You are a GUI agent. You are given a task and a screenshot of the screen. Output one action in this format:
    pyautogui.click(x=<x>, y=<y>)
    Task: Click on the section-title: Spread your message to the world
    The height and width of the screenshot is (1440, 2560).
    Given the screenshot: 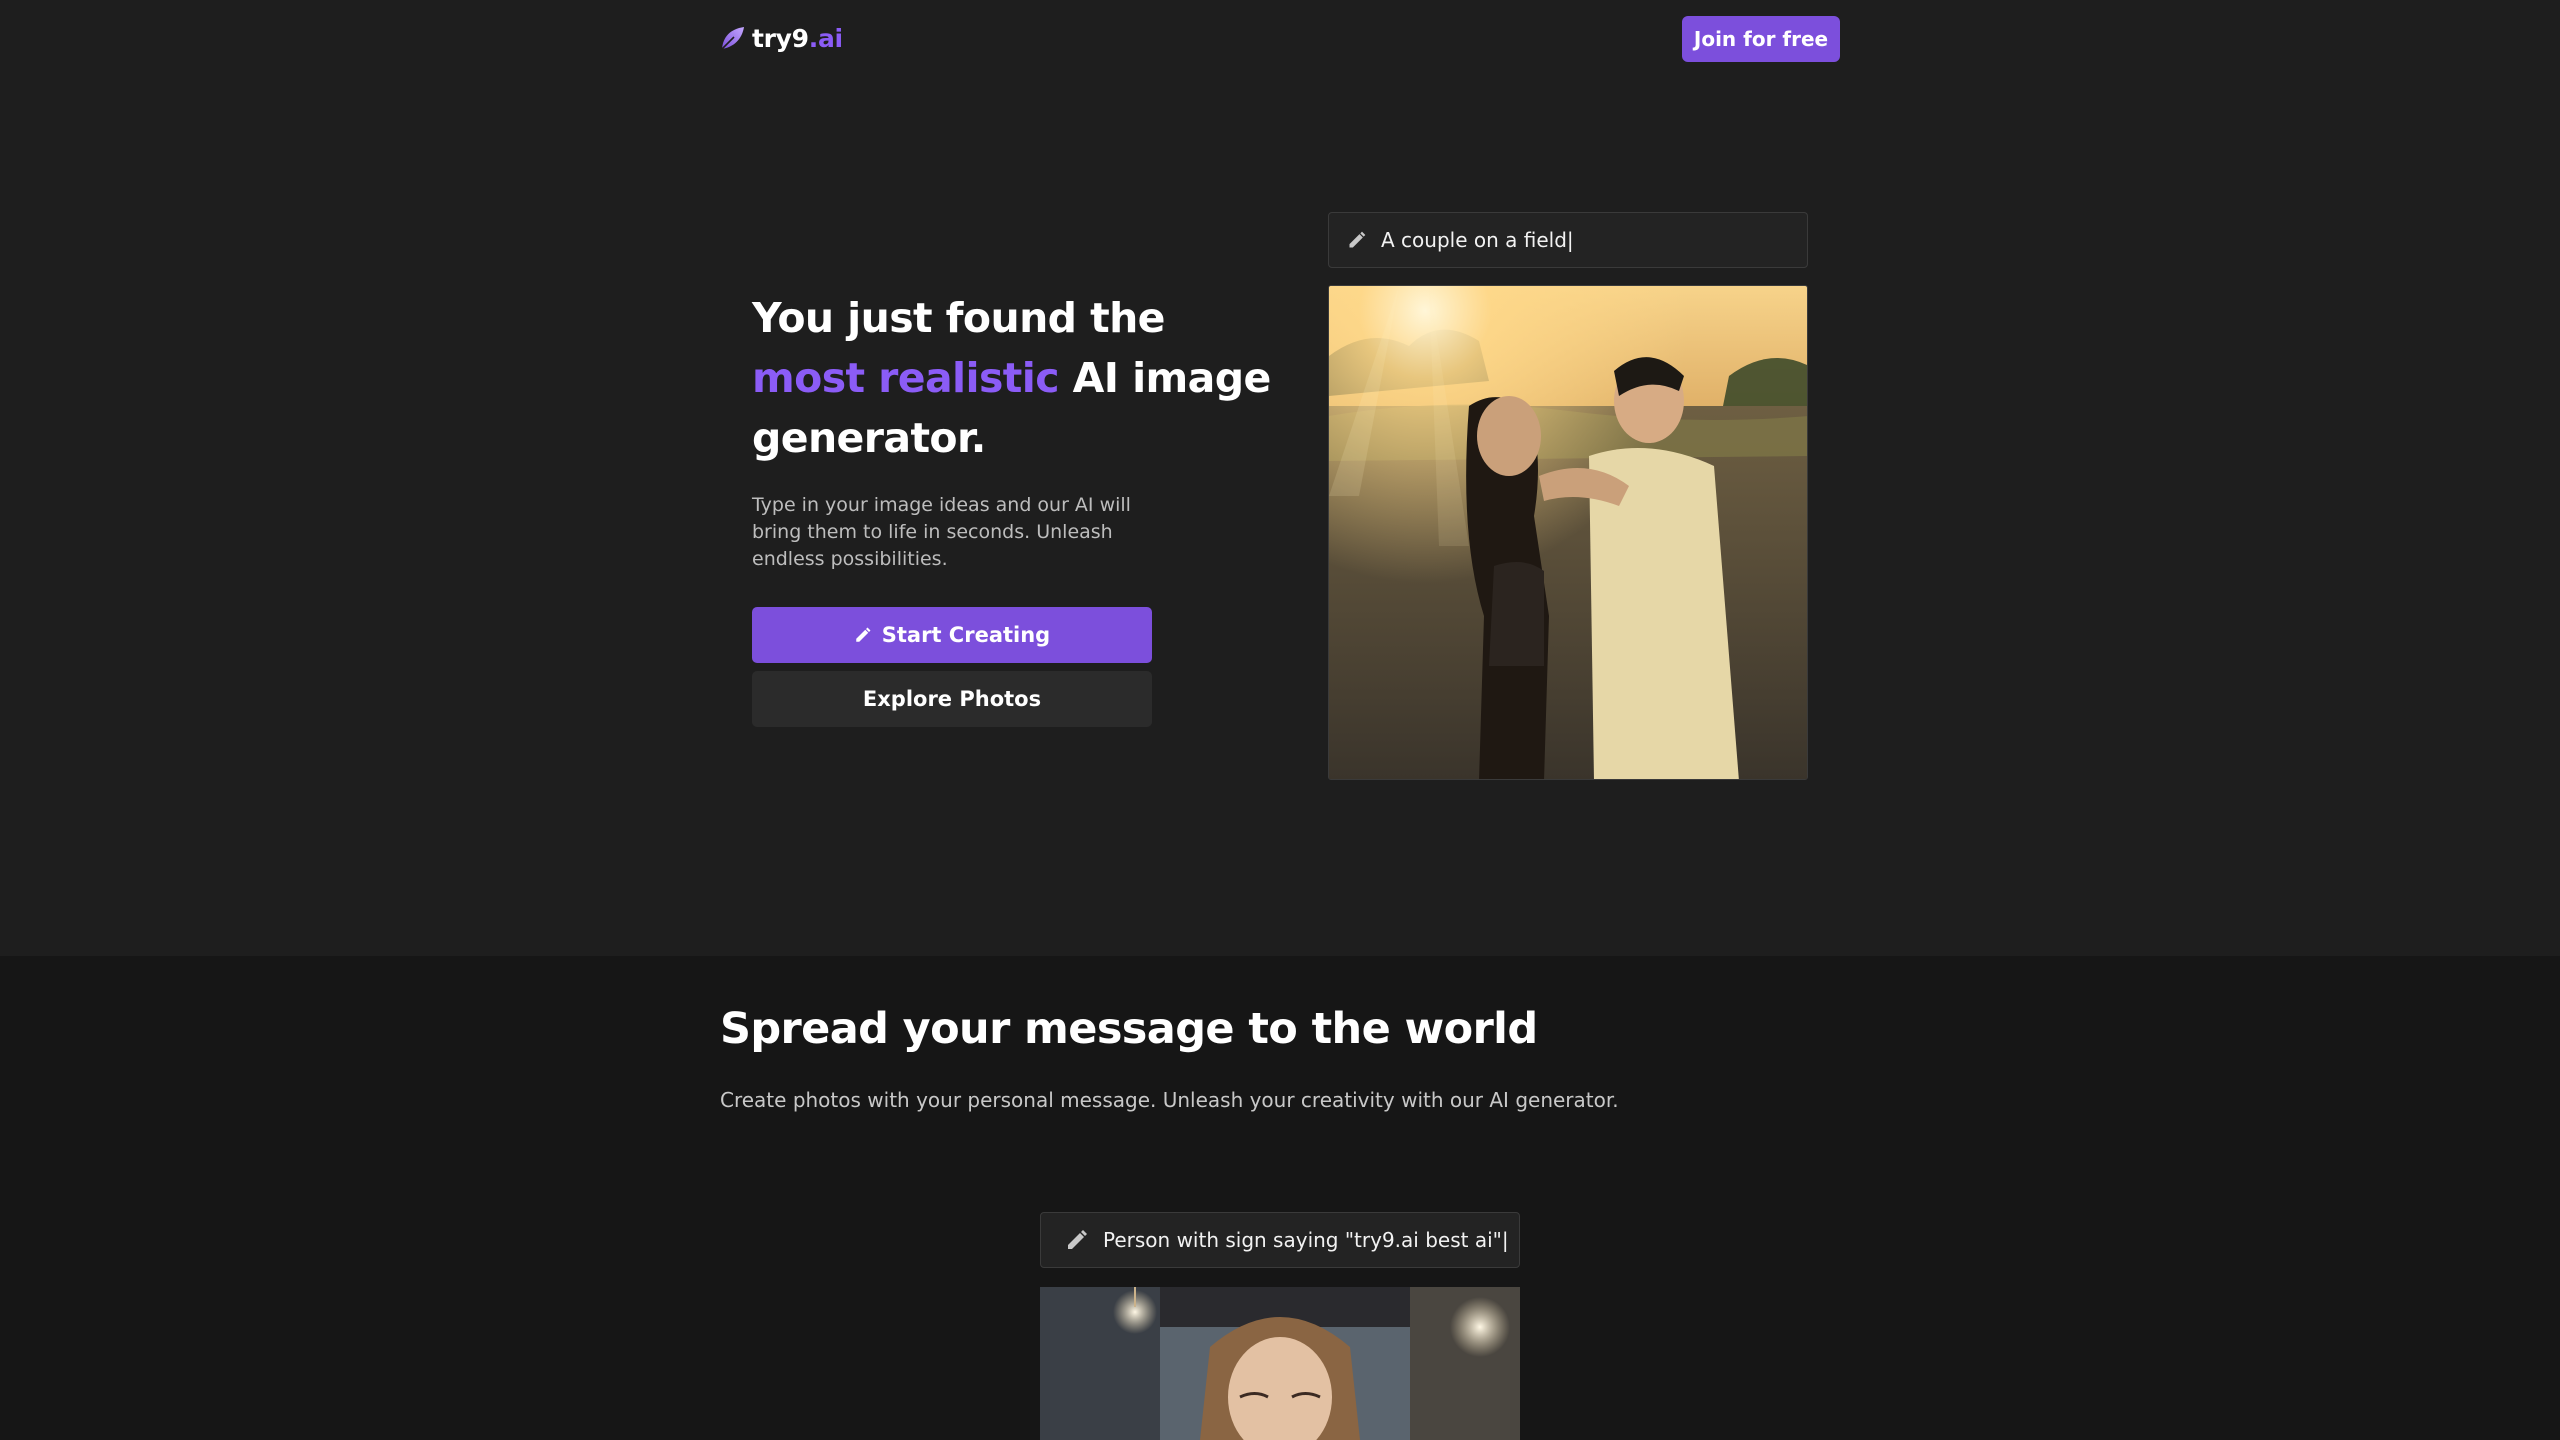 What is the action you would take?
    pyautogui.click(x=1129, y=1029)
    